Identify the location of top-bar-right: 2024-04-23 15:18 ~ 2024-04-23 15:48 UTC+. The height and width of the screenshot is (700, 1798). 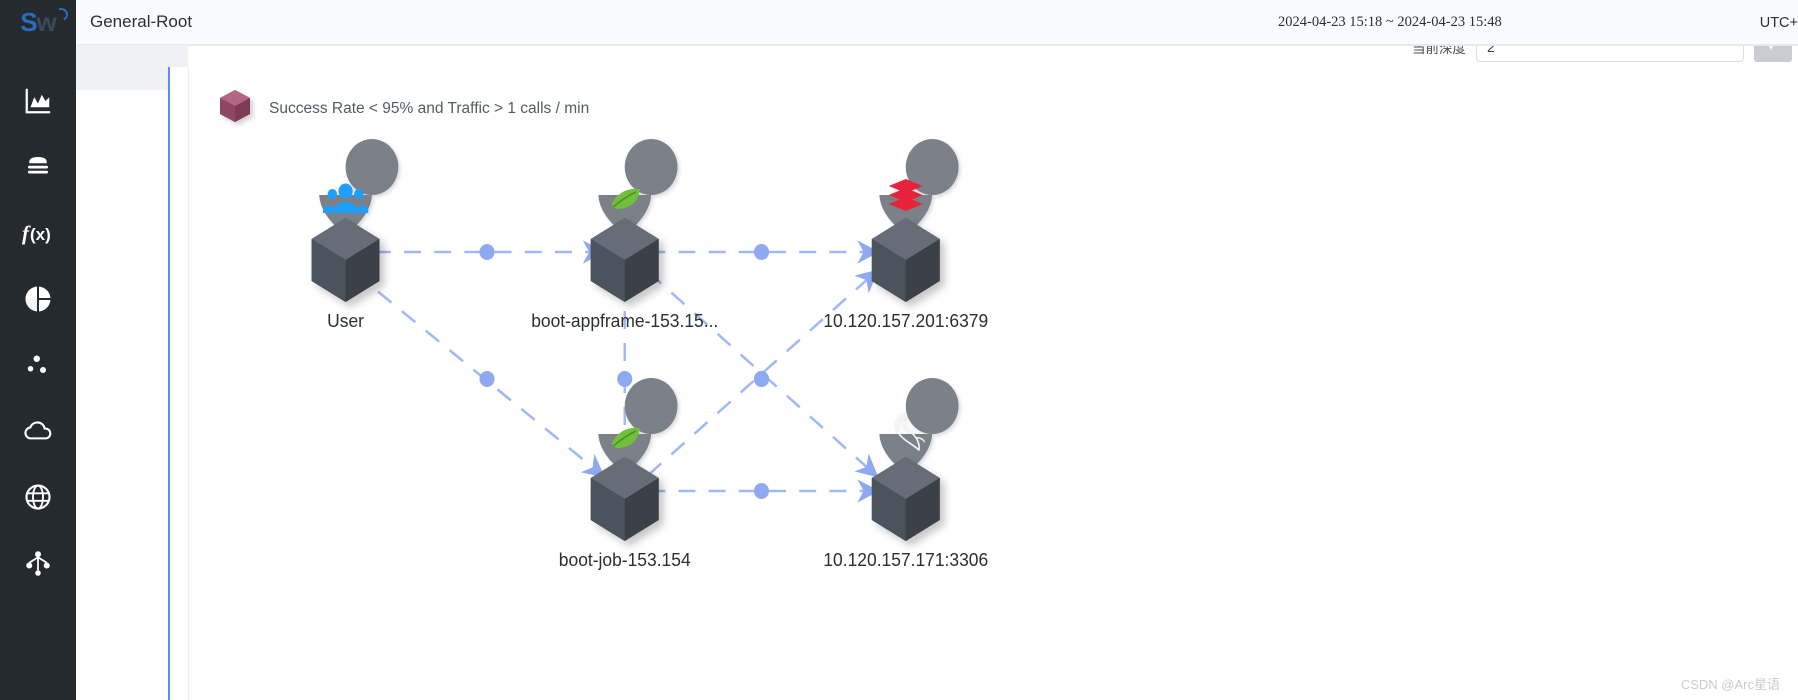
(1538, 22).